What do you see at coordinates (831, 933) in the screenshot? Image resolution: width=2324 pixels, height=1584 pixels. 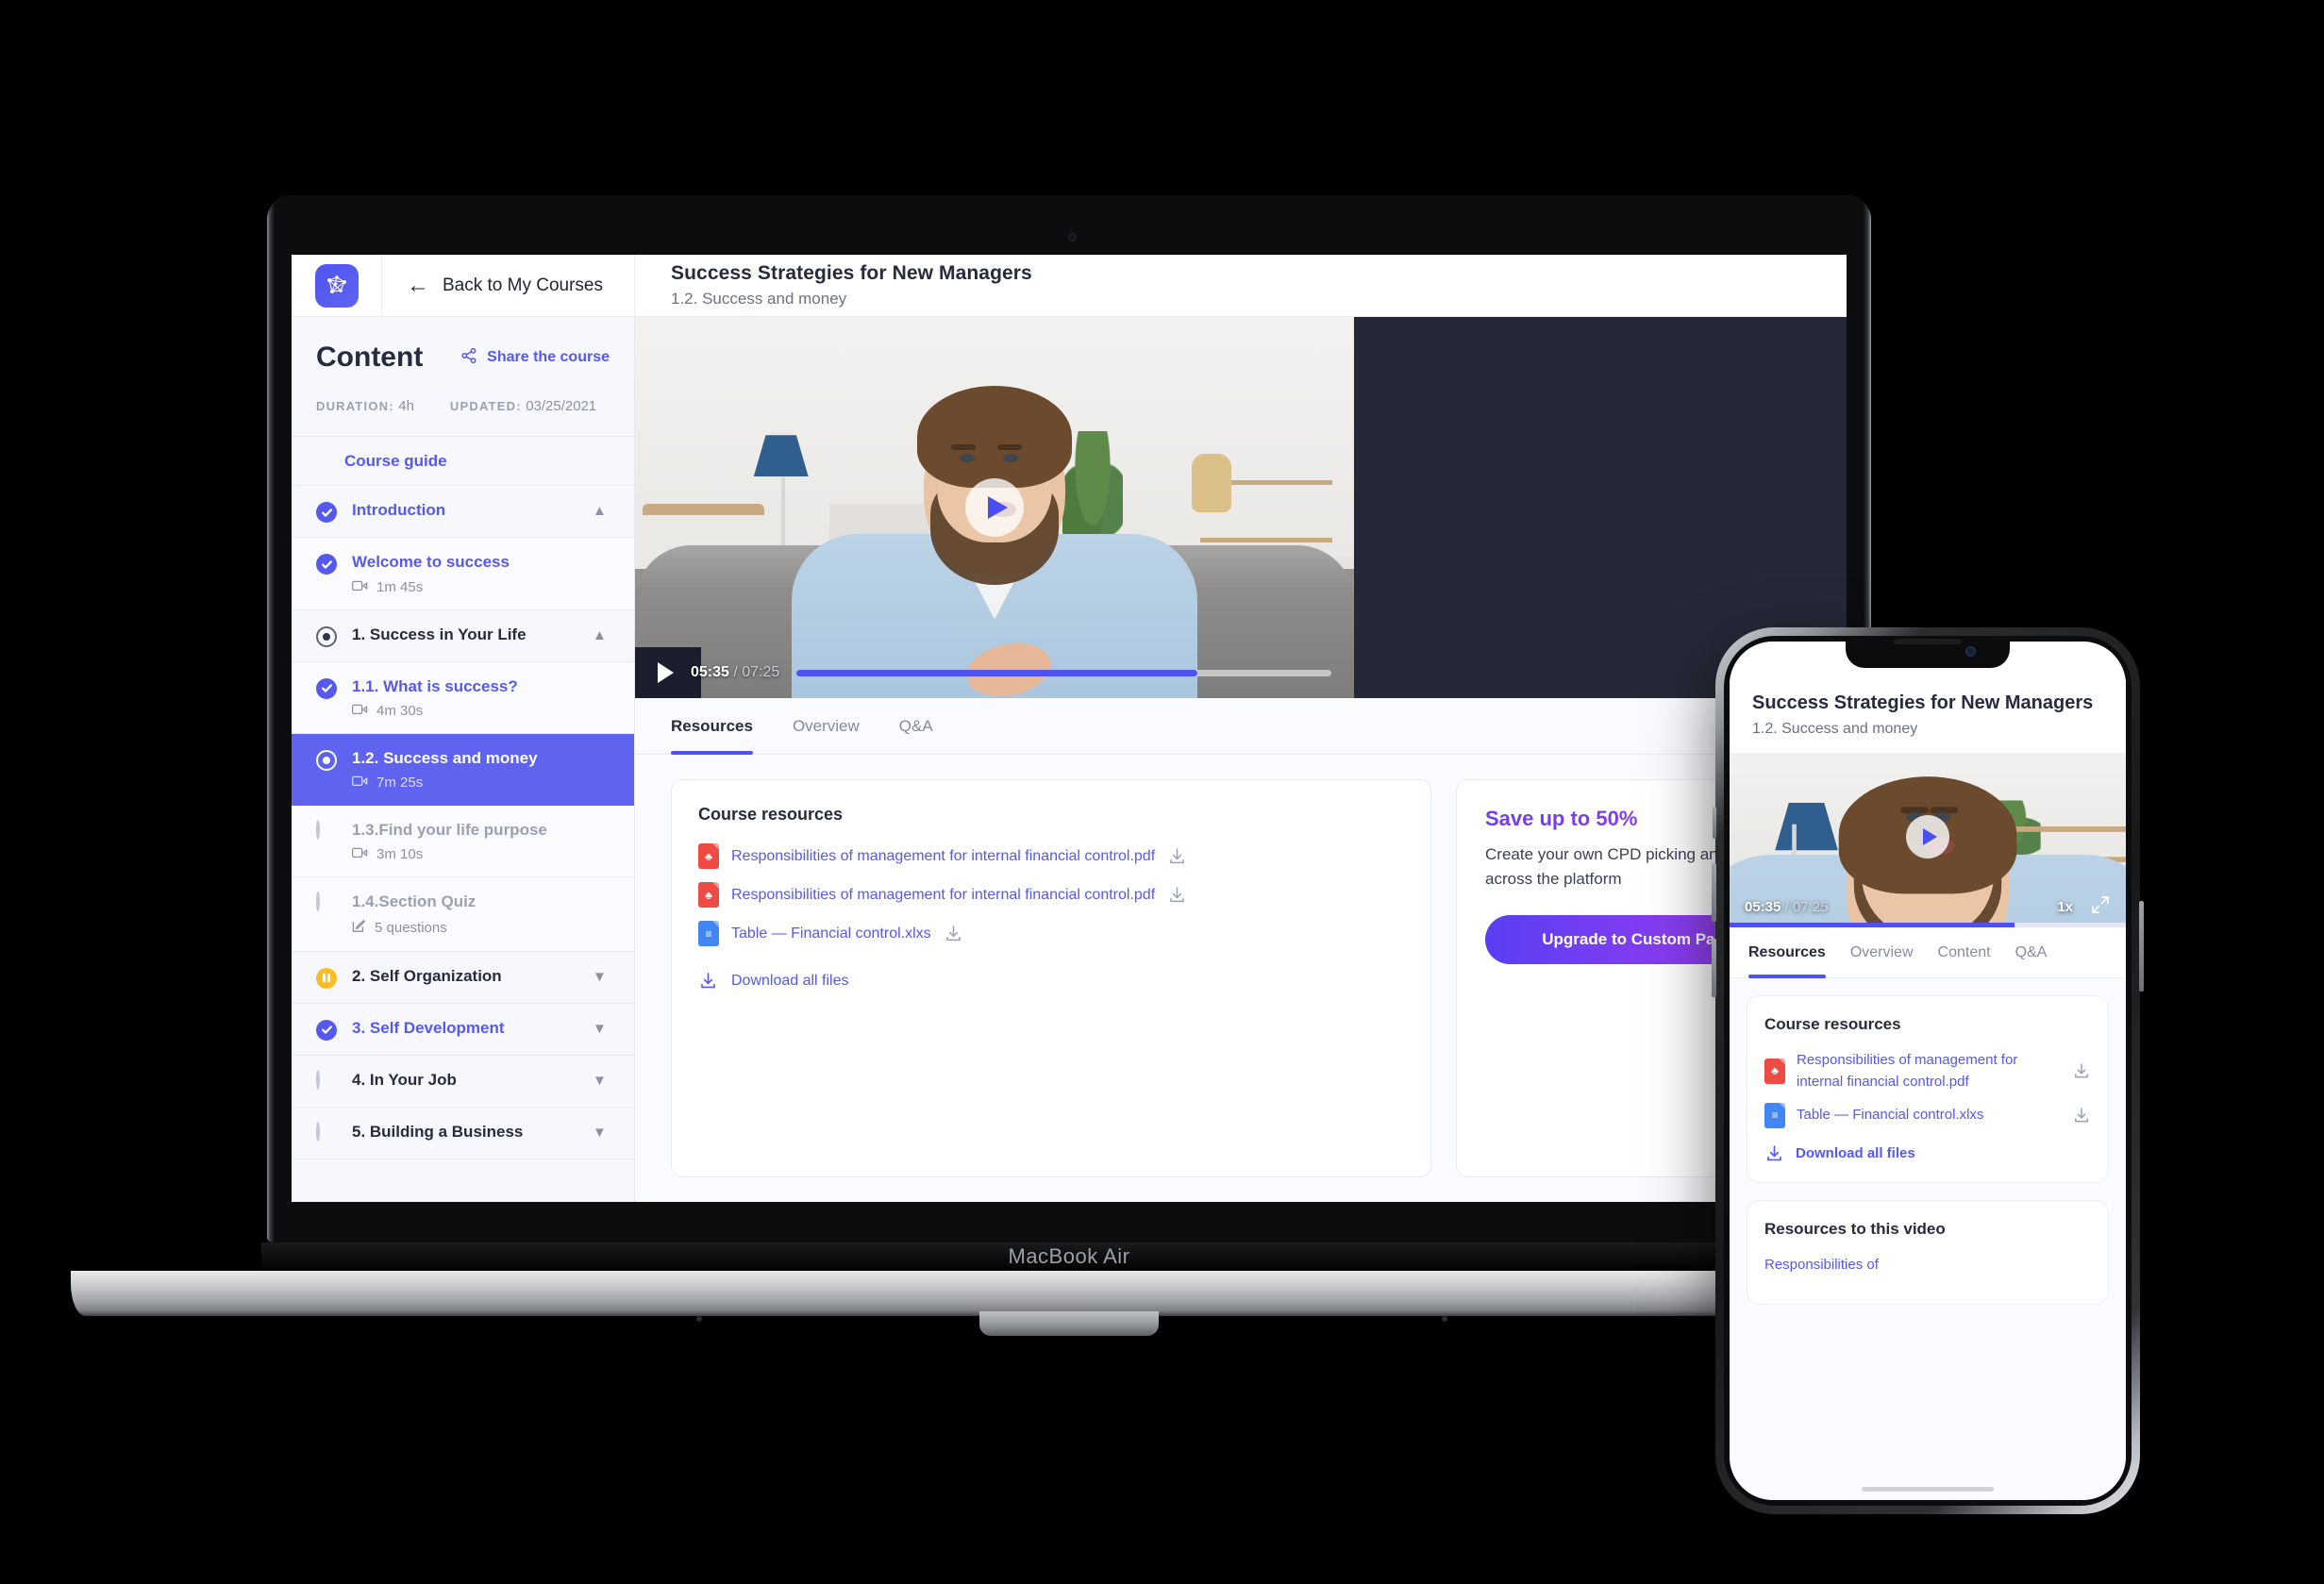 I see `resource-name: Table — Financial control.xlxs` at bounding box center [831, 933].